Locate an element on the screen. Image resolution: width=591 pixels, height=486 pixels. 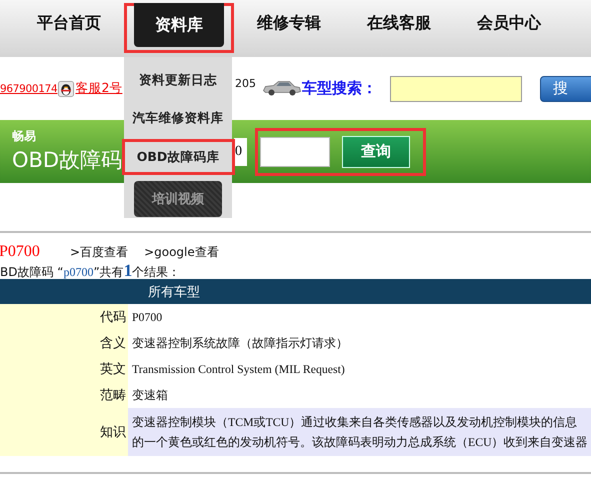
banner-title: OBD故障码 is located at coordinates (67, 160).